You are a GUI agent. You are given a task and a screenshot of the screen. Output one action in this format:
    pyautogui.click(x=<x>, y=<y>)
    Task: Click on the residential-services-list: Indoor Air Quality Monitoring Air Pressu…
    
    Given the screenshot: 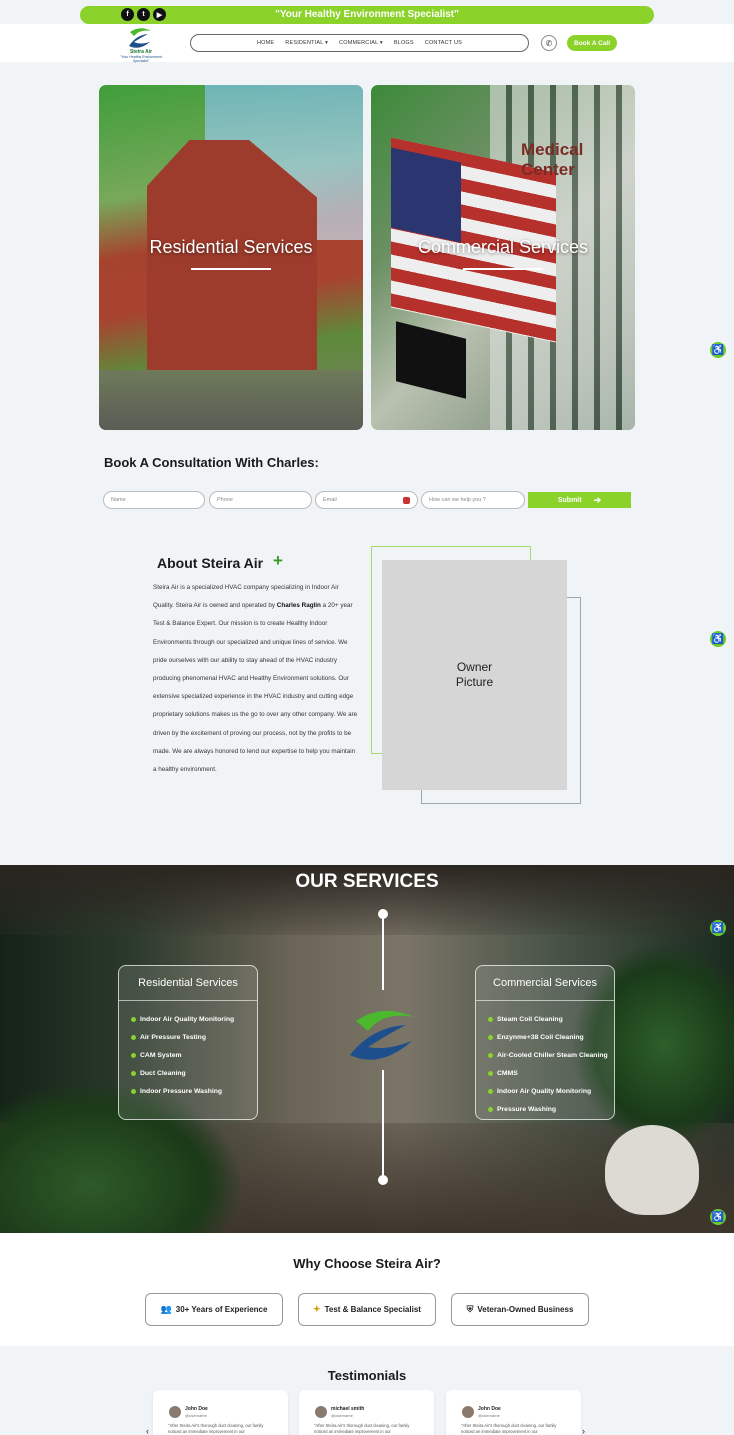 What is the action you would take?
    pyautogui.click(x=188, y=1050)
    